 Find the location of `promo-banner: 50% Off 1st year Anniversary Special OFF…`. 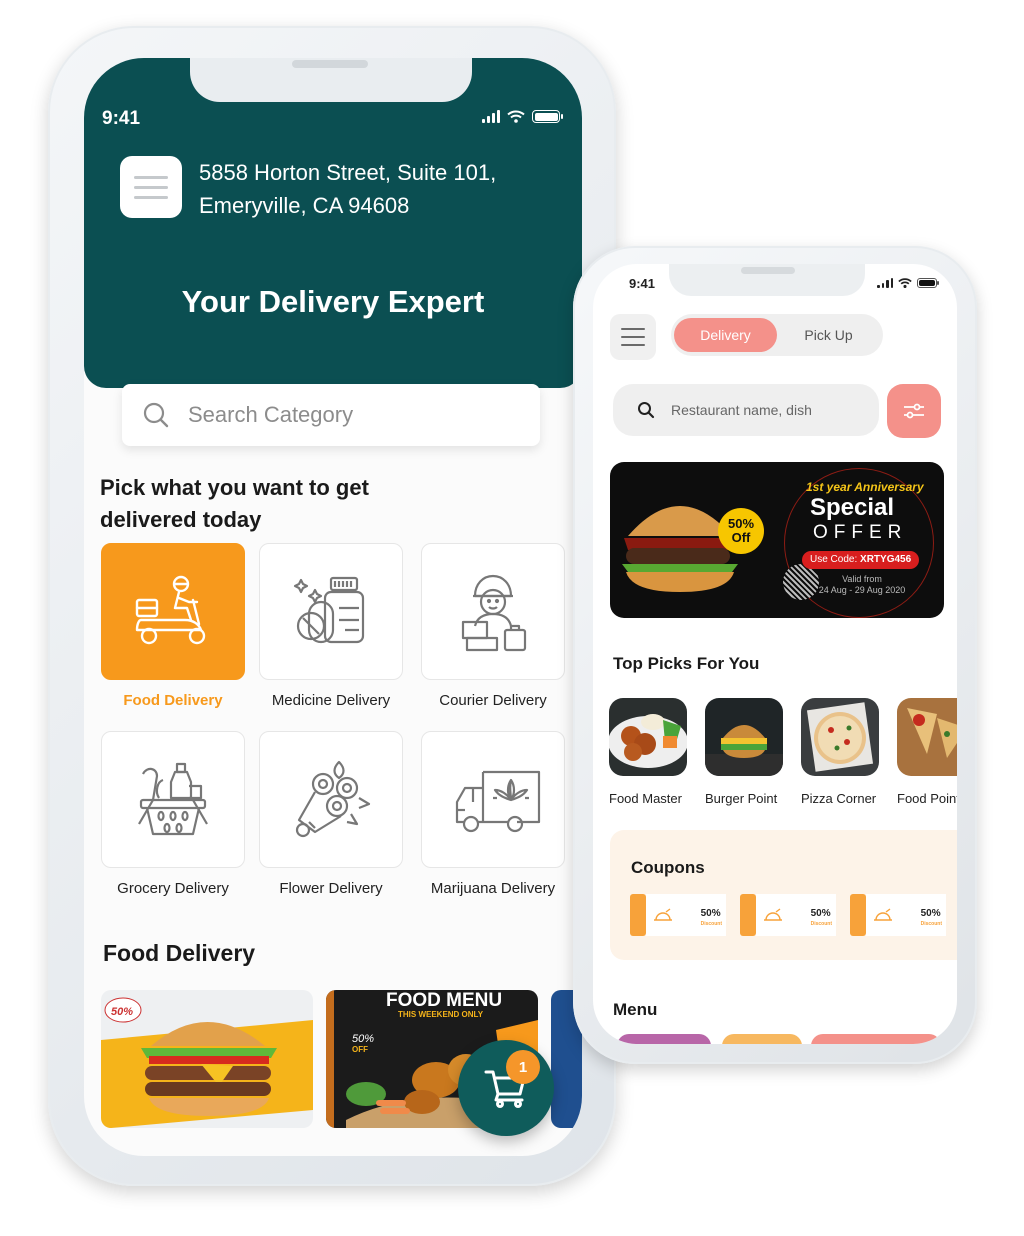

promo-banner: 50% Off 1st year Anniversary Special OFF… is located at coordinates (777, 540).